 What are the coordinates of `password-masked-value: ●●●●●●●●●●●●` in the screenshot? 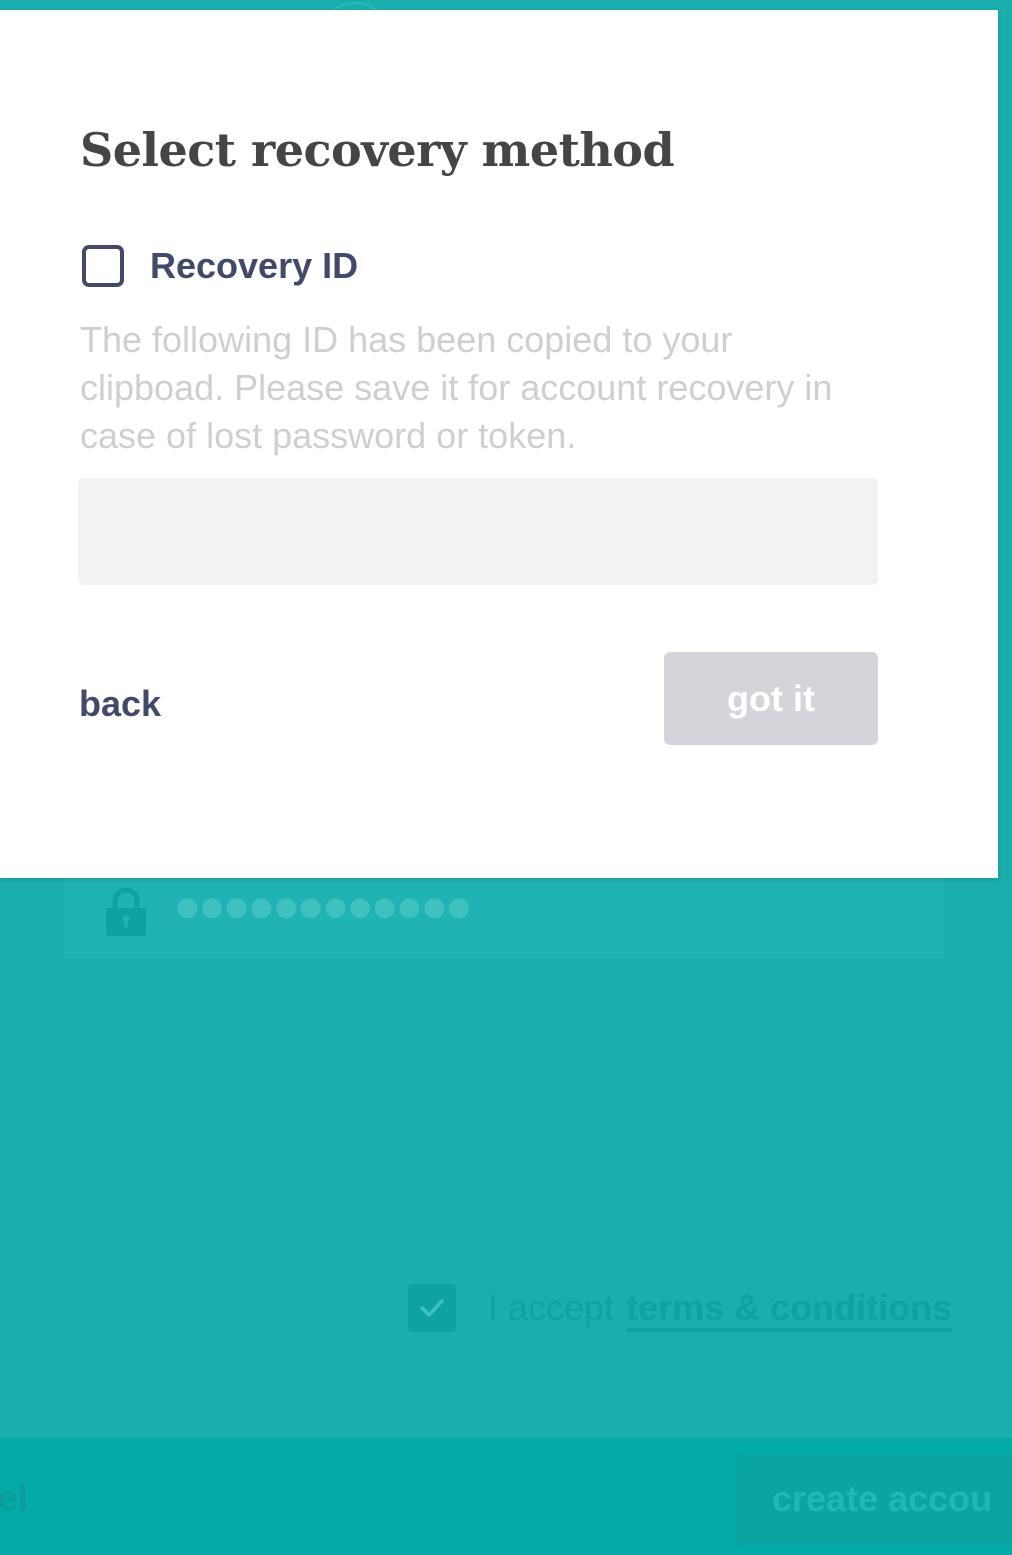 It's located at (324, 907).